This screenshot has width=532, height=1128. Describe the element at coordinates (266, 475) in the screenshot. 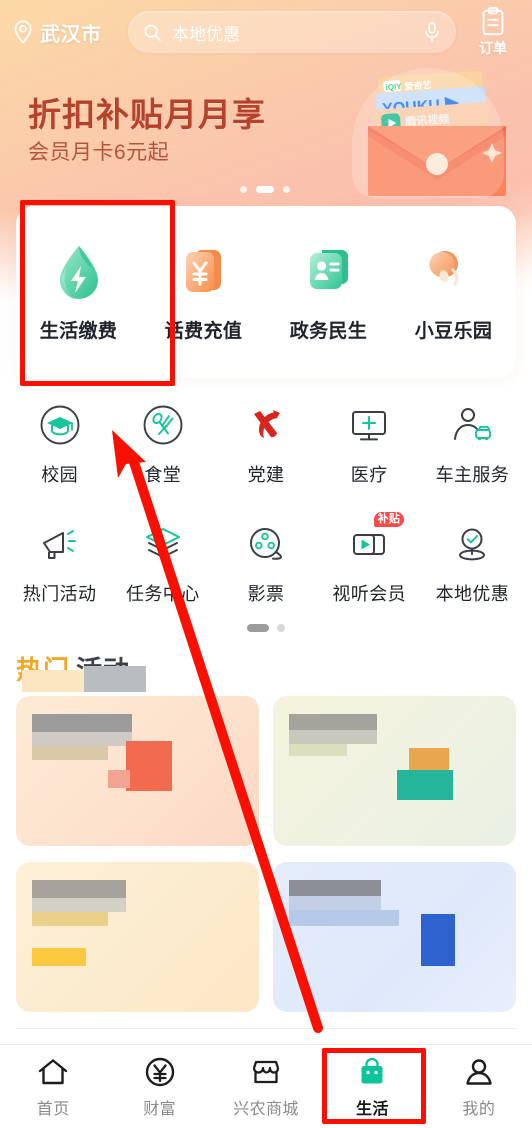

I see `grid-item-label: 党建` at that location.